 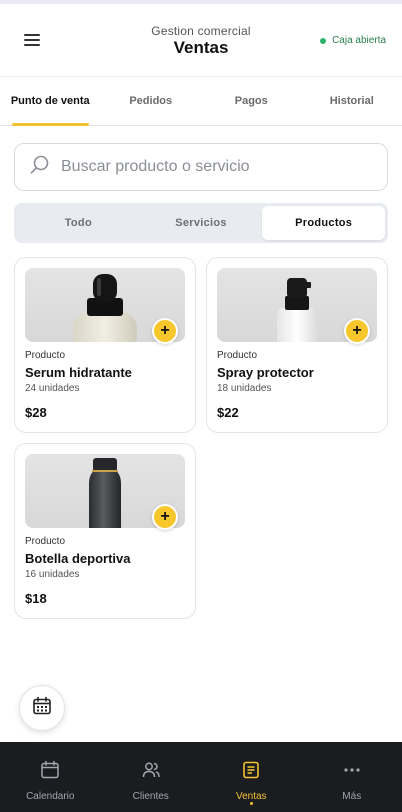 What do you see at coordinates (78, 372) in the screenshot?
I see `product-name: Serum hidratante` at bounding box center [78, 372].